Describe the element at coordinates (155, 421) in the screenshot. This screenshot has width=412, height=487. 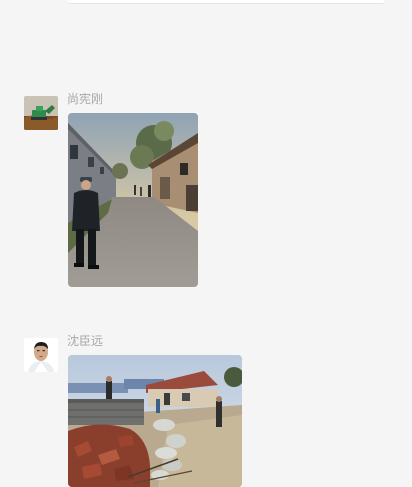
I see `construction-site-photo` at that location.